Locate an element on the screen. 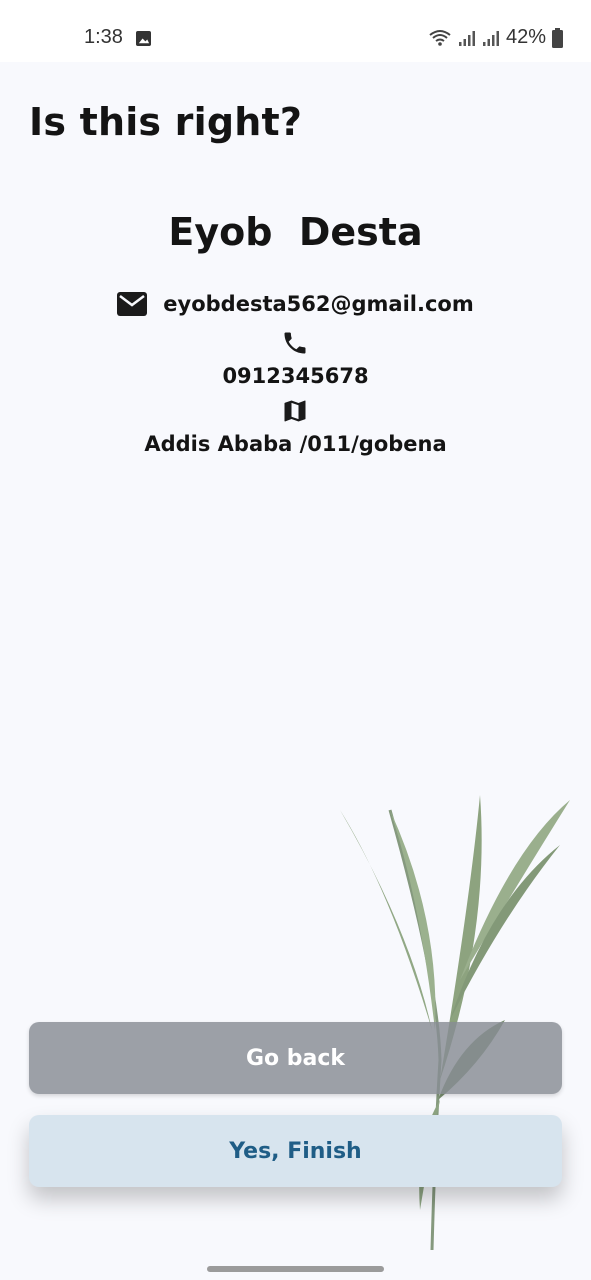 This screenshot has height=1280, width=591. signal-icon-sim1 is located at coordinates (466, 38).